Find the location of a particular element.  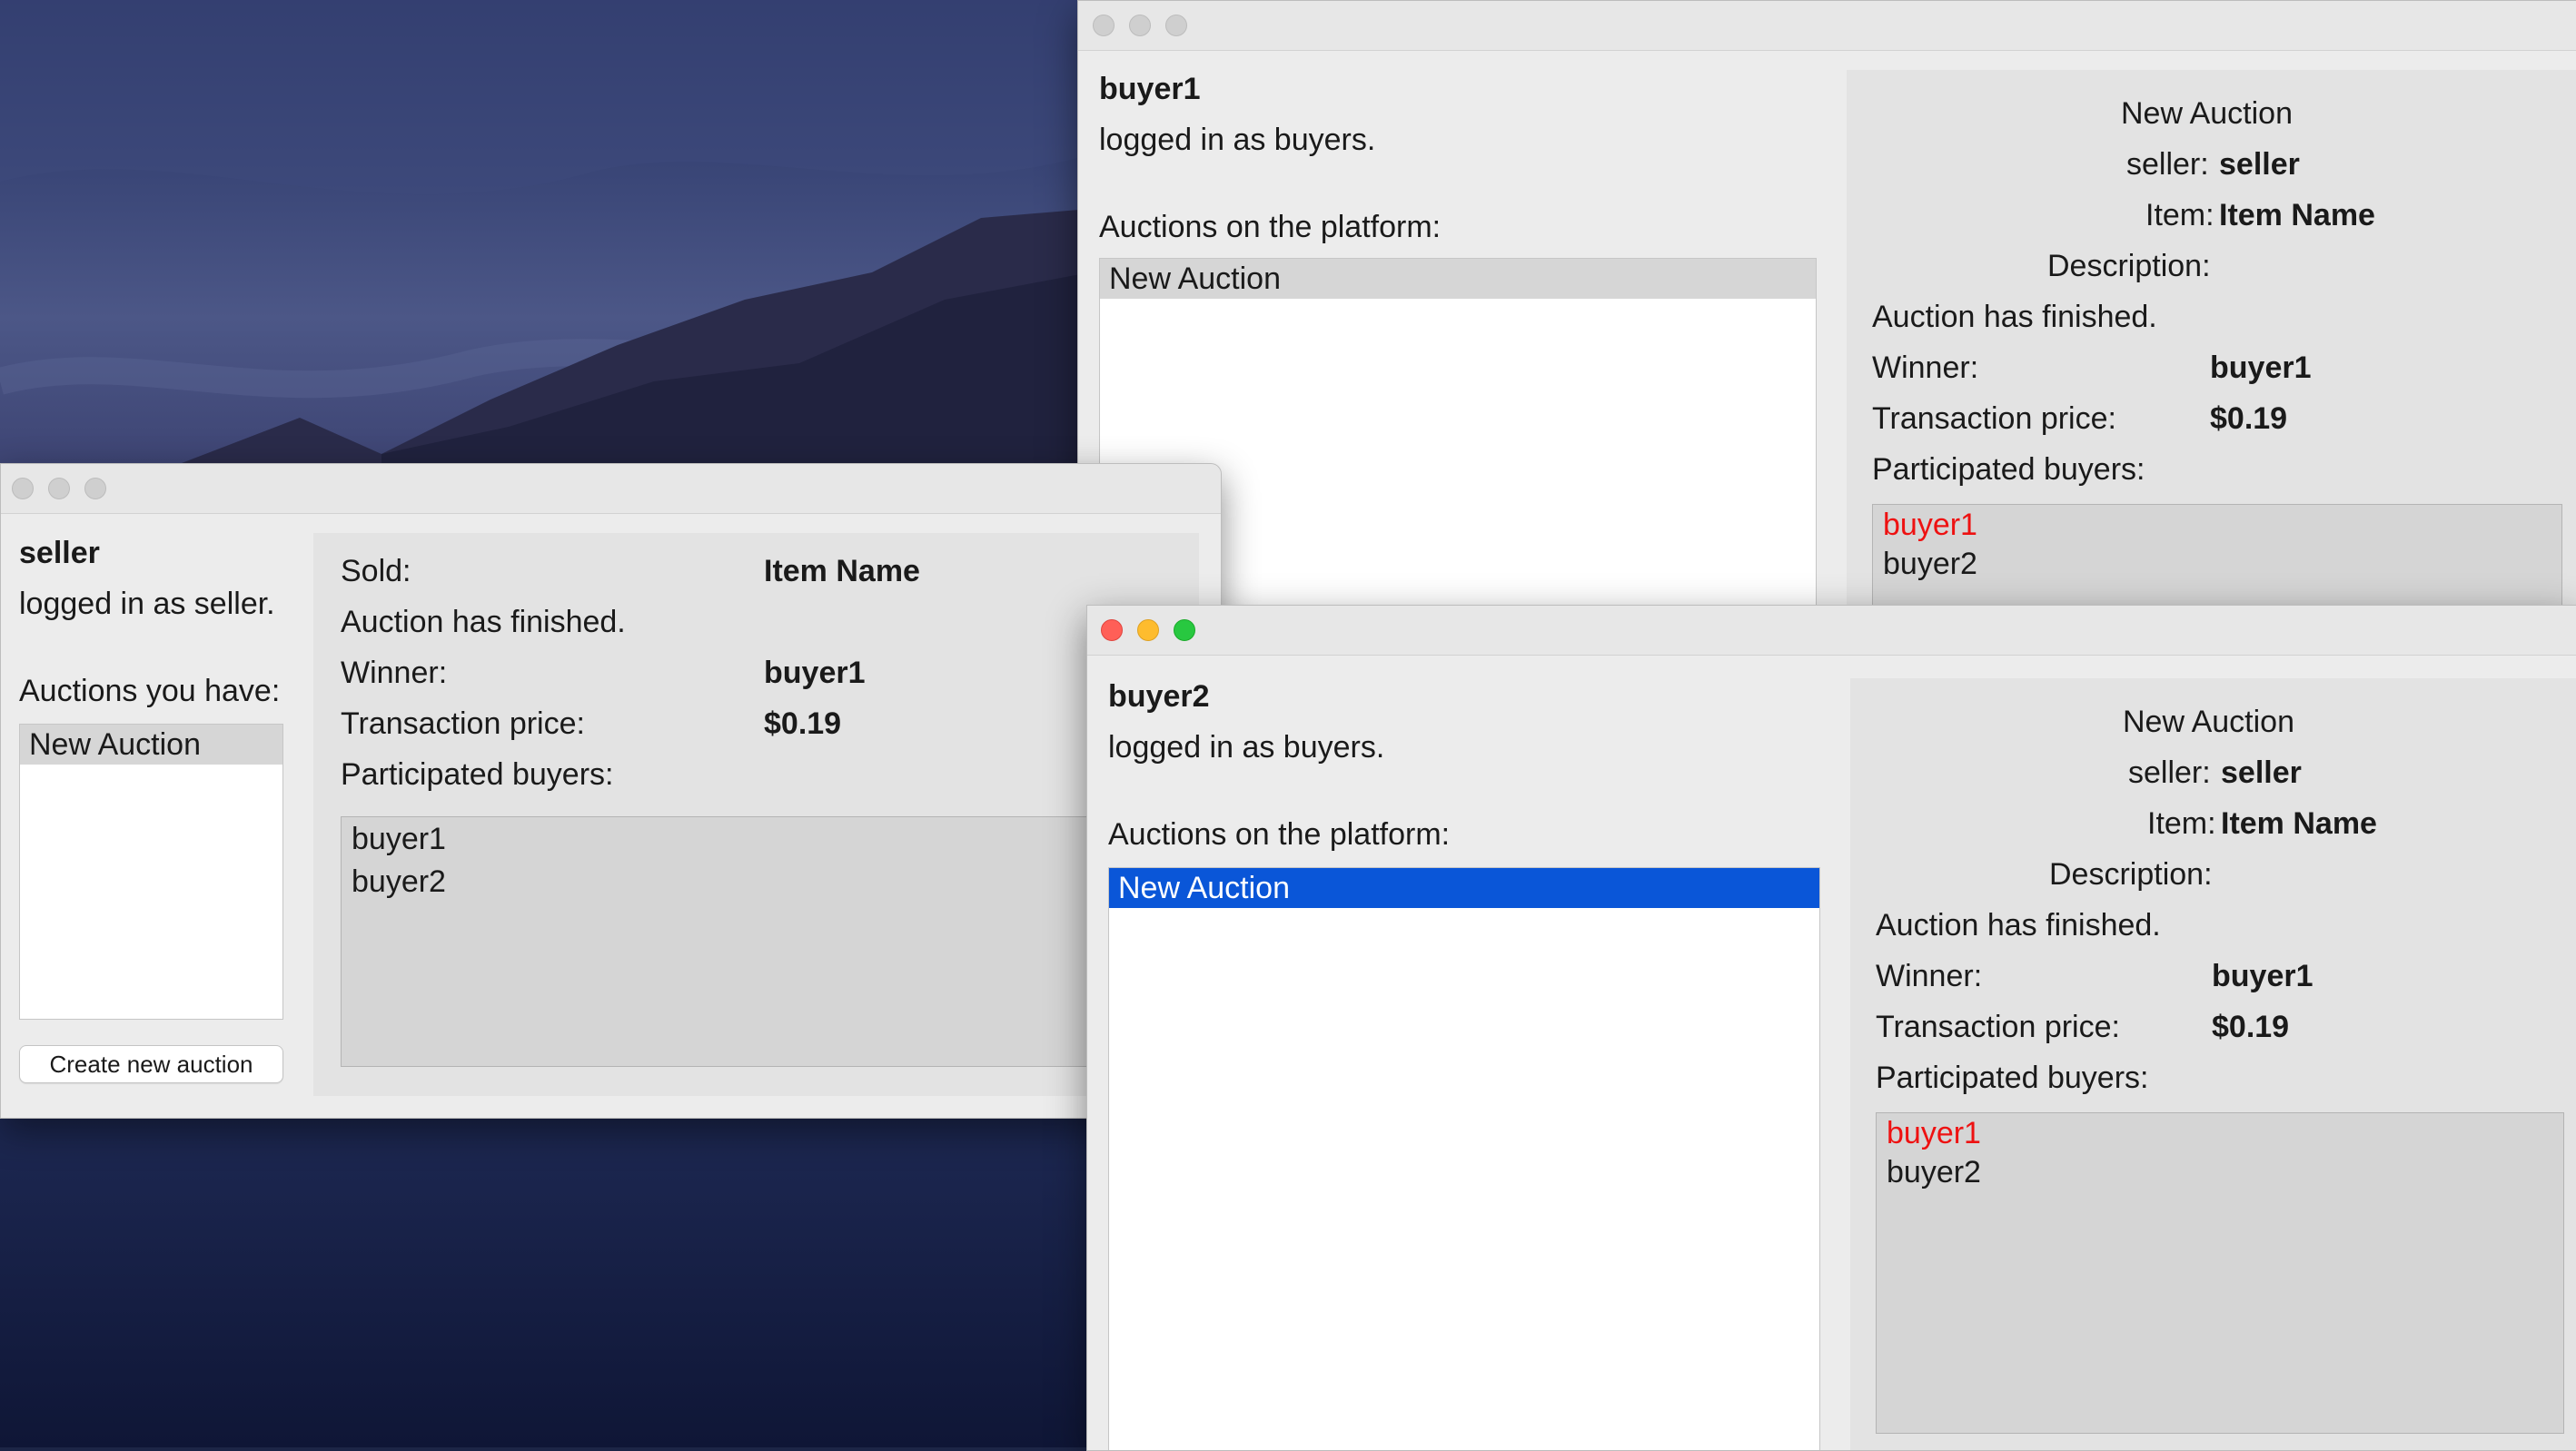

username-label: seller is located at coordinates (59, 553).